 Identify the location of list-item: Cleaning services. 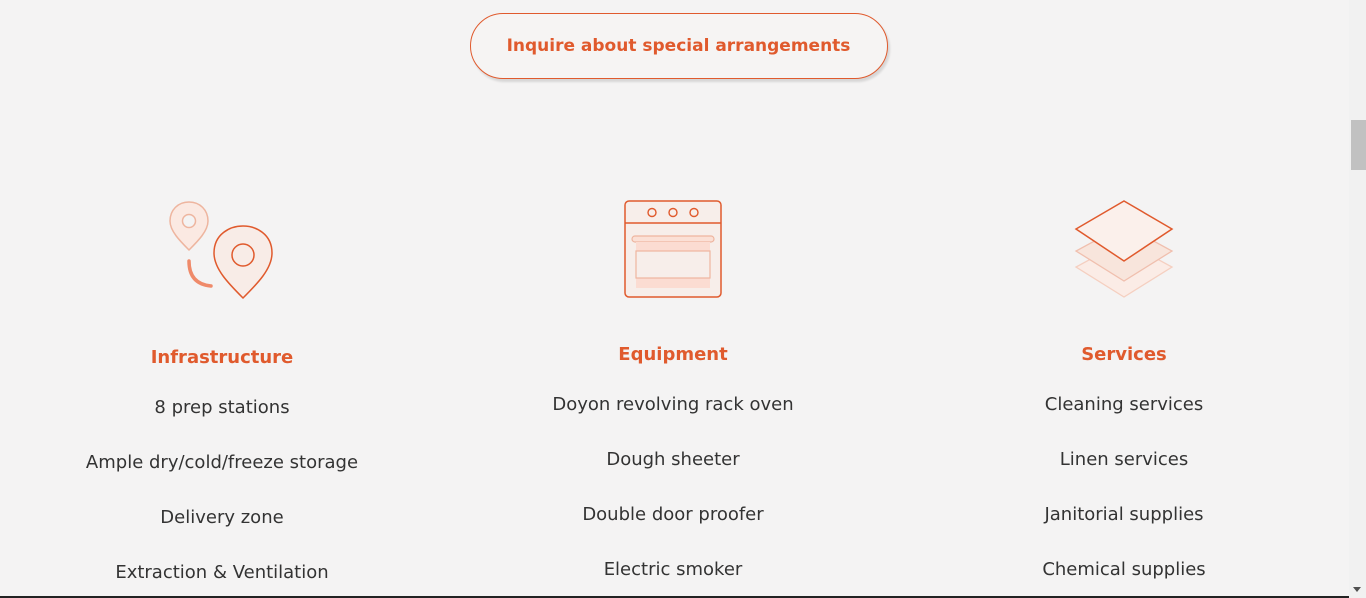
(1124, 404).